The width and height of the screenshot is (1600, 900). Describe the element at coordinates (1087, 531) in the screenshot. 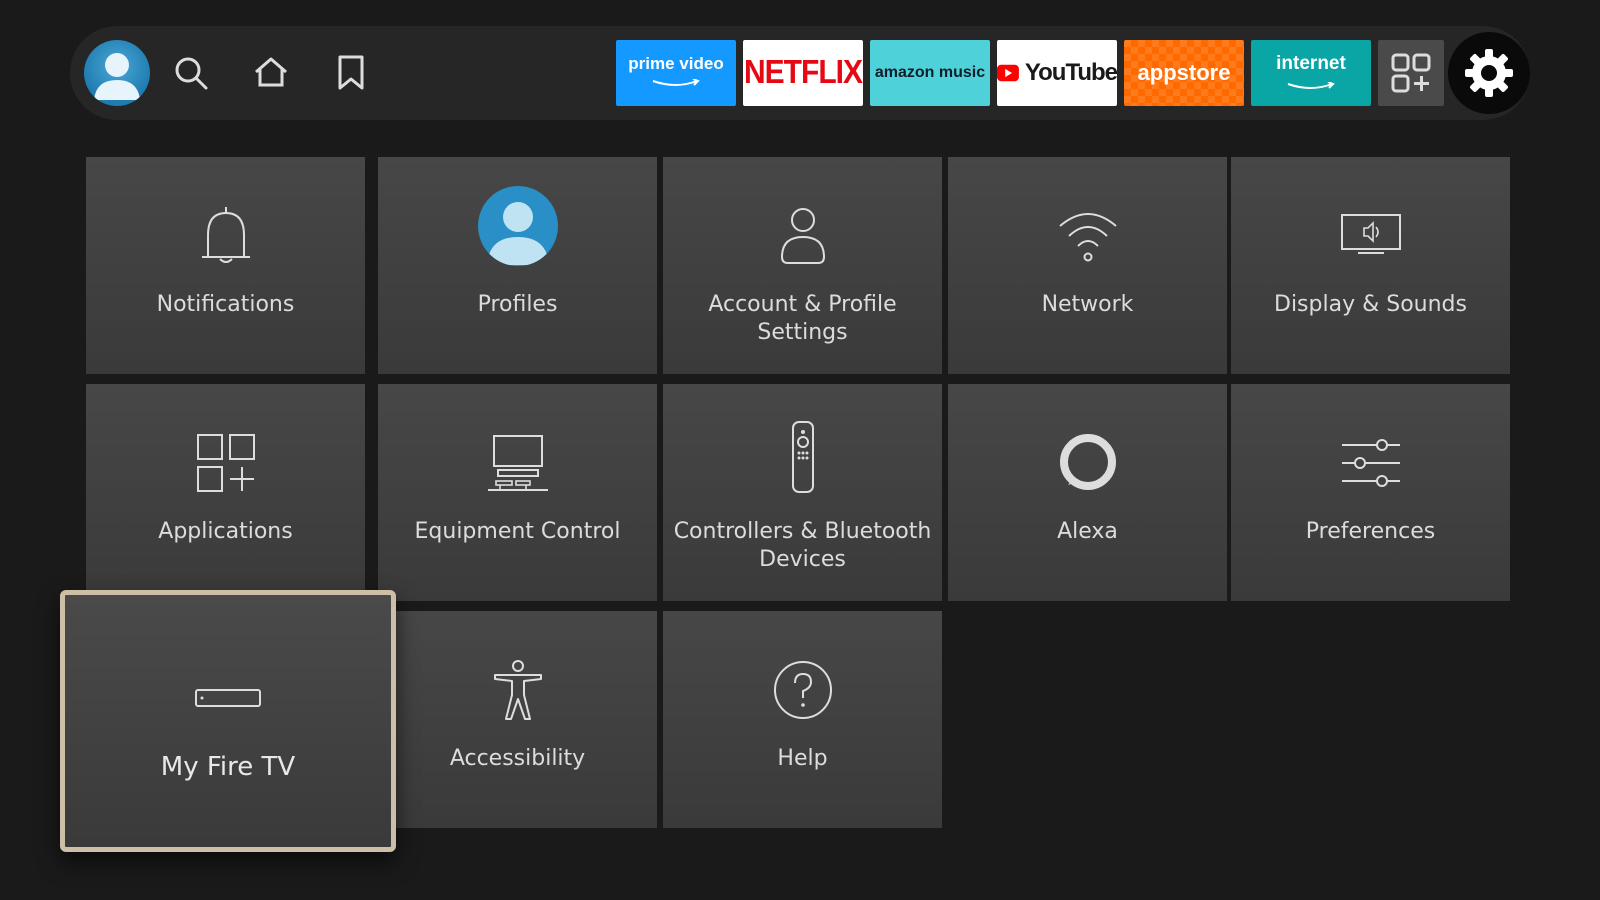

I see `tile-label: Alexa` at that location.